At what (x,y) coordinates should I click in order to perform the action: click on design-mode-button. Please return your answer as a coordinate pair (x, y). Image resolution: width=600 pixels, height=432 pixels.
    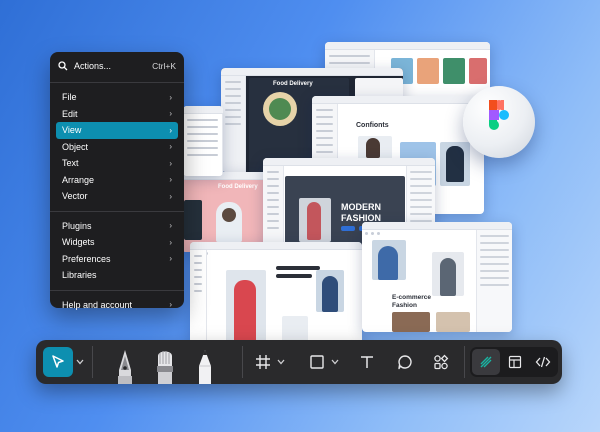
    Looking at the image, I should click on (486, 362).